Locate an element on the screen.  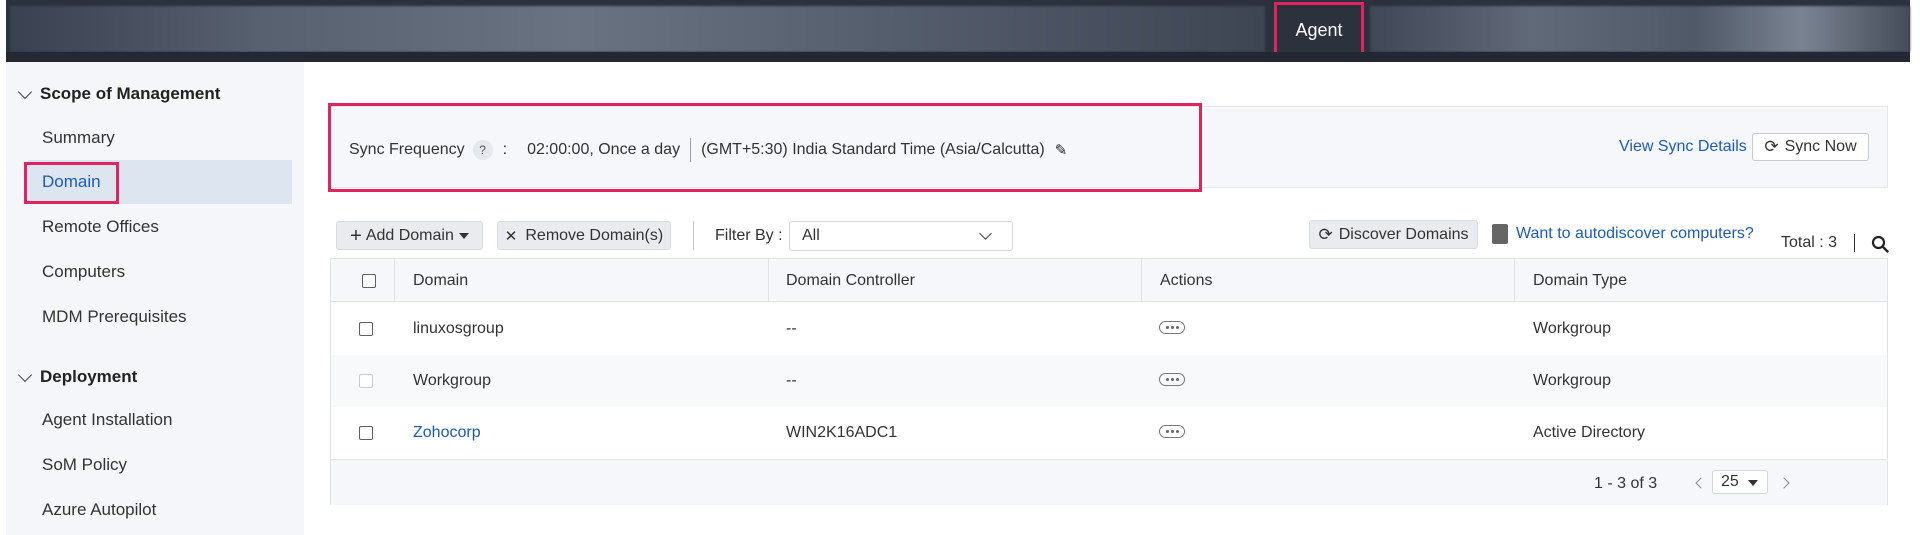
domain-name-link: Zohocorp is located at coordinates (447, 433).